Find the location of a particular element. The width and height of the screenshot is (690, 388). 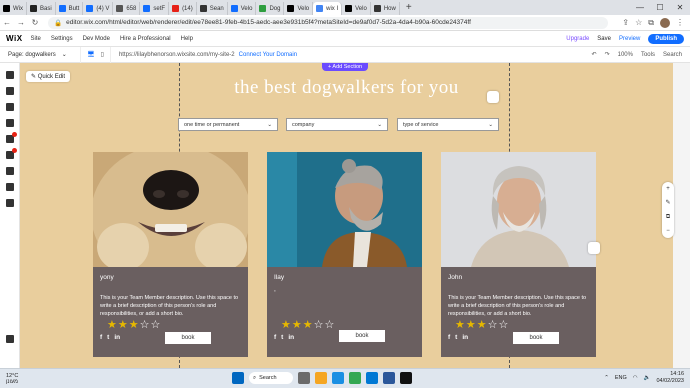

close-icon: ✕ is located at coordinates (680, 7).